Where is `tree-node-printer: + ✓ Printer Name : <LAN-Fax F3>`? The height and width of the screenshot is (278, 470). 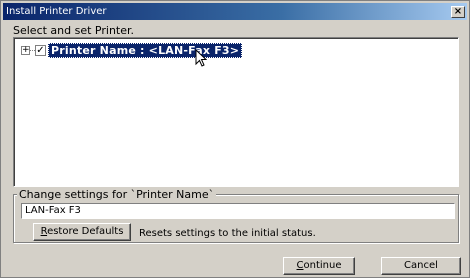
tree-node-printer: + ✓ Printer Name : <LAN-Fax F3> is located at coordinates (132, 50).